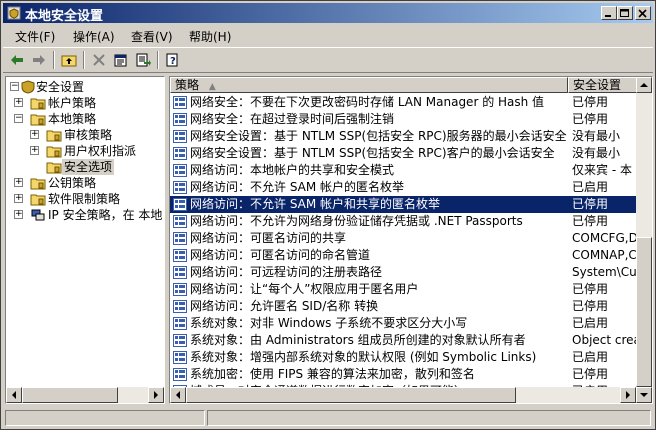 The height and width of the screenshot is (430, 656). Describe the element at coordinates (35, 36) in the screenshot. I see `menu-file: 文件(F)` at that location.